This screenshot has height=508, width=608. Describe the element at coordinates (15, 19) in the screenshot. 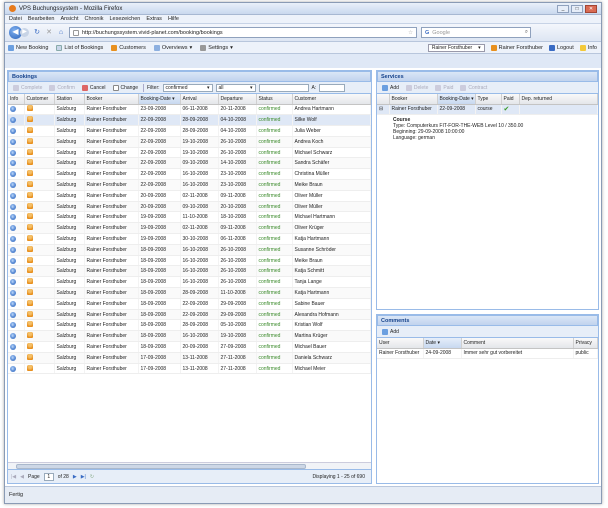

I see `menu-datei: Datei` at that location.